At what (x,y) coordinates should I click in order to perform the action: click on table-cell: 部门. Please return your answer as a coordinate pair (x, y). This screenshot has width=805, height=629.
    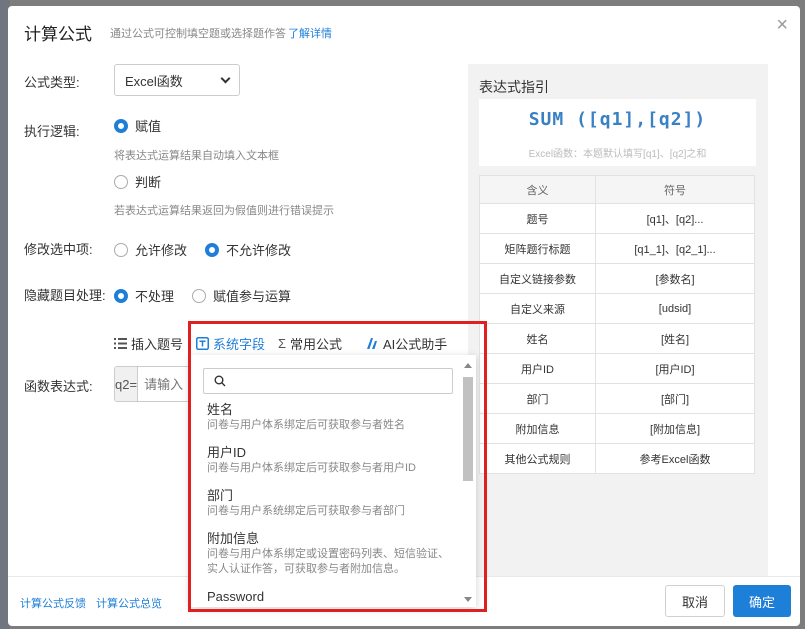
    Looking at the image, I should click on (537, 398).